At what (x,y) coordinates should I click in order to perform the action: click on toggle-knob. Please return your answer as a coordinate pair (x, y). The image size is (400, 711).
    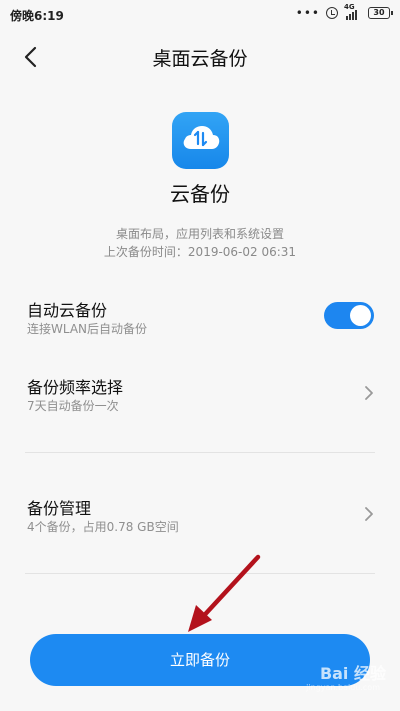
    Looking at the image, I should click on (360, 315).